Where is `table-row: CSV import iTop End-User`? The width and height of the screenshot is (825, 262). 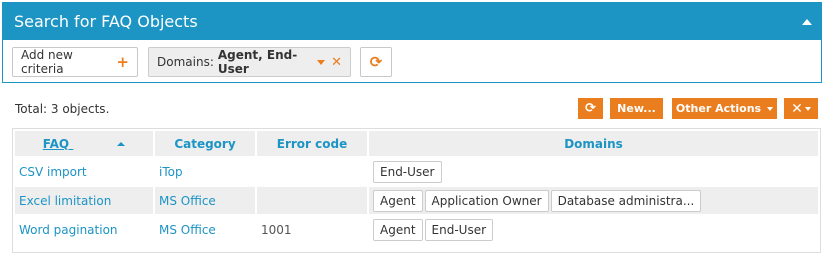
table-row: CSV import iTop End-User is located at coordinates (416, 171).